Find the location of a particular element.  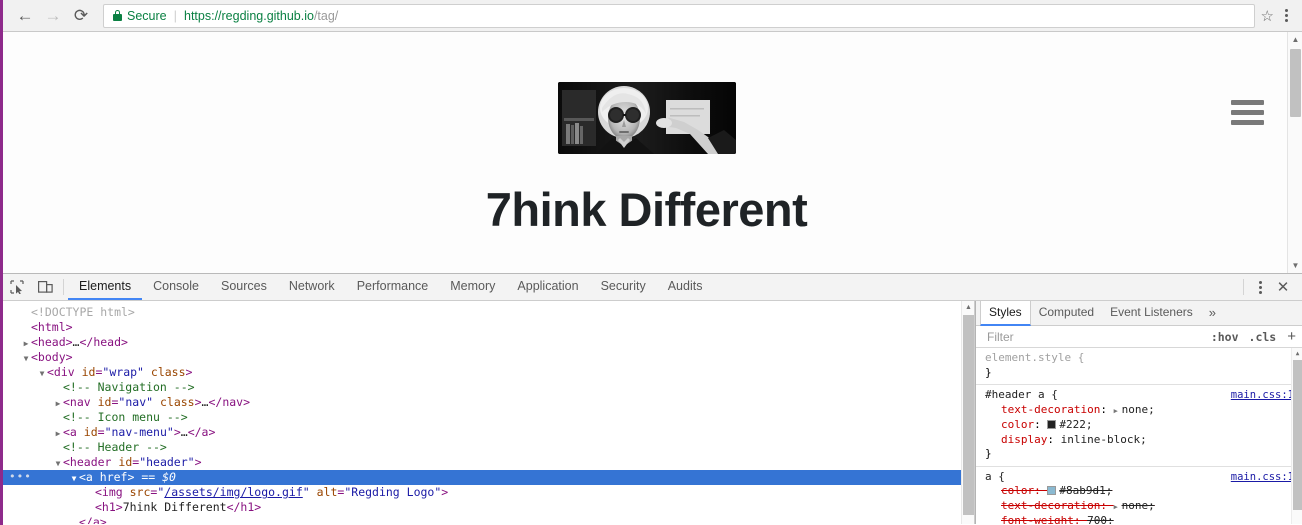

code-token: > is located at coordinates (198, 462).